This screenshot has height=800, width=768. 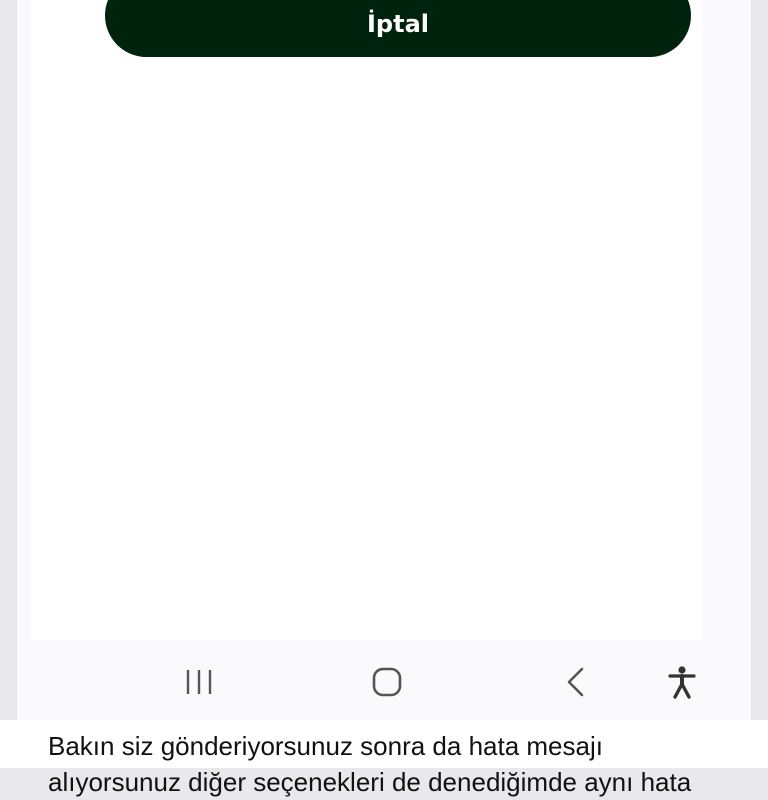 I want to click on accessibility-person-icon, so click(x=682, y=682).